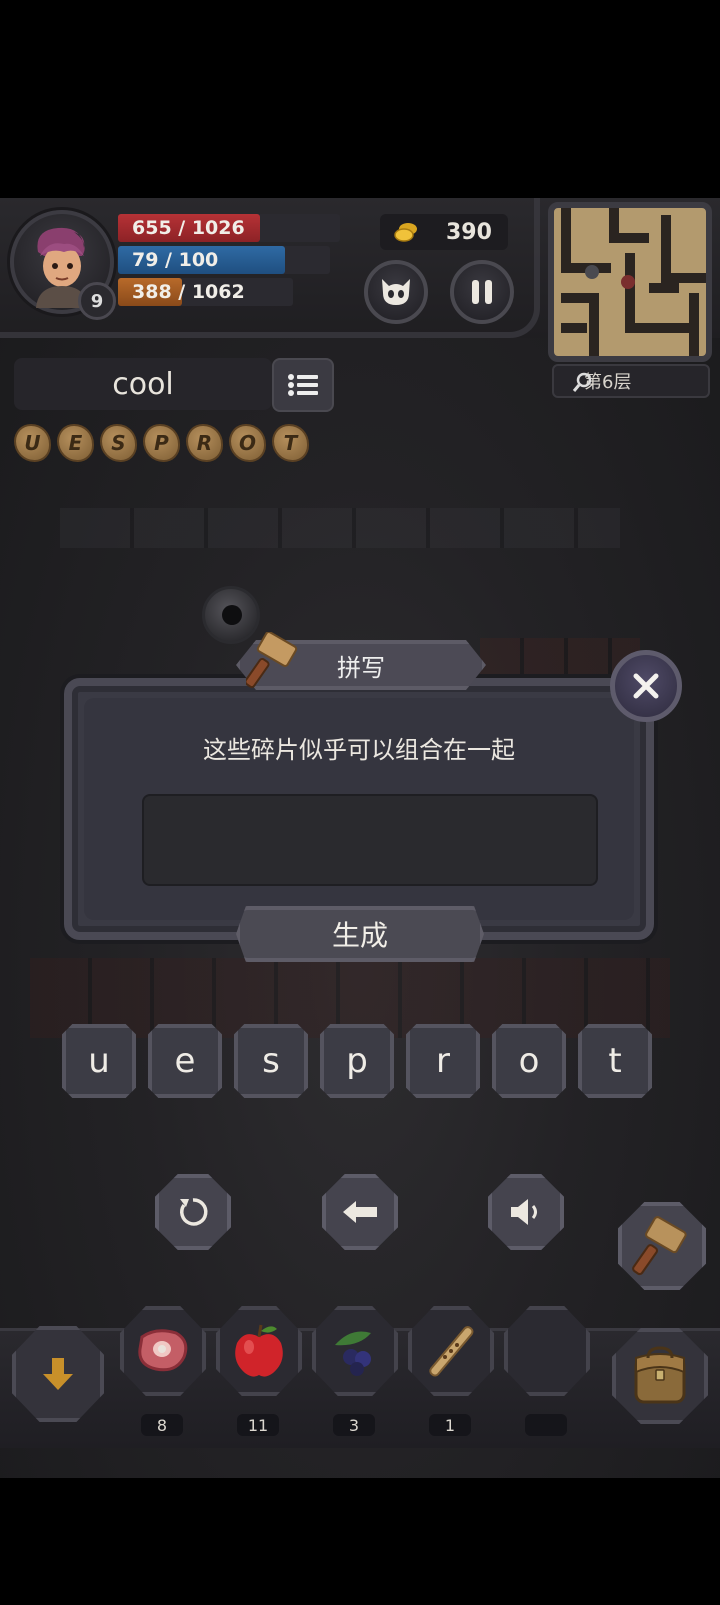  Describe the element at coordinates (290, 443) in the screenshot. I see `letter-shard: T` at that location.